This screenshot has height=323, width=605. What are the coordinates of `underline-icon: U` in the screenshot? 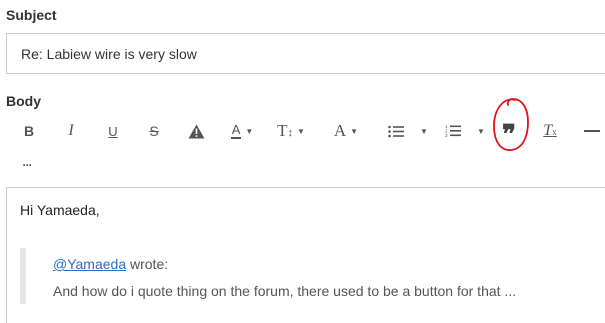 It's located at (113, 131).